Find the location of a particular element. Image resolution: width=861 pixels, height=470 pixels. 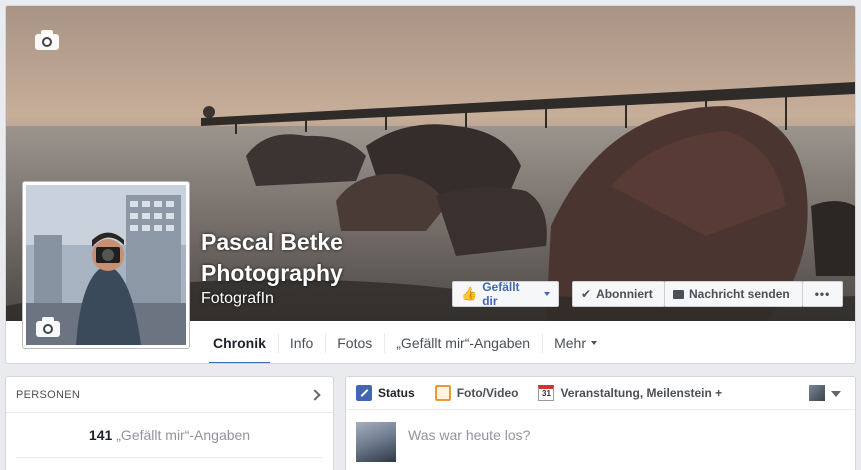

change-profile-camera-icon is located at coordinates (48, 327).